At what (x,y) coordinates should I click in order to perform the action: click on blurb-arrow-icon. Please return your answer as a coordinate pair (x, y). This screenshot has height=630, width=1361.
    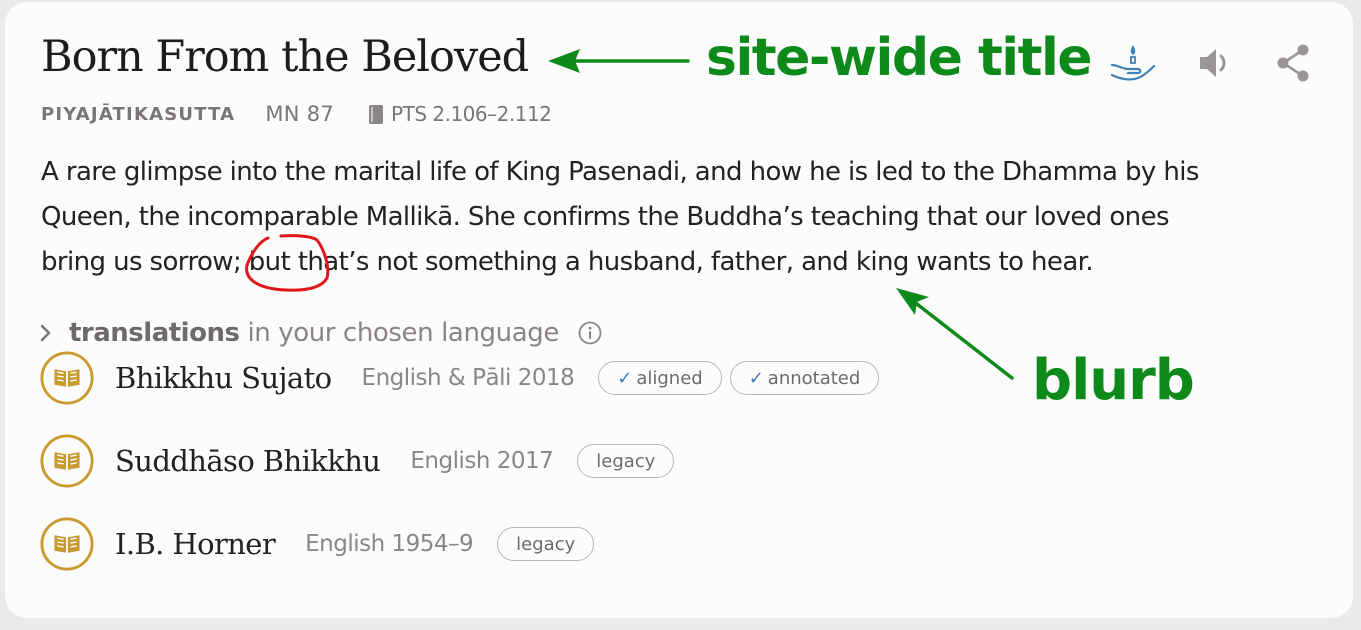
    Looking at the image, I should click on (955, 334).